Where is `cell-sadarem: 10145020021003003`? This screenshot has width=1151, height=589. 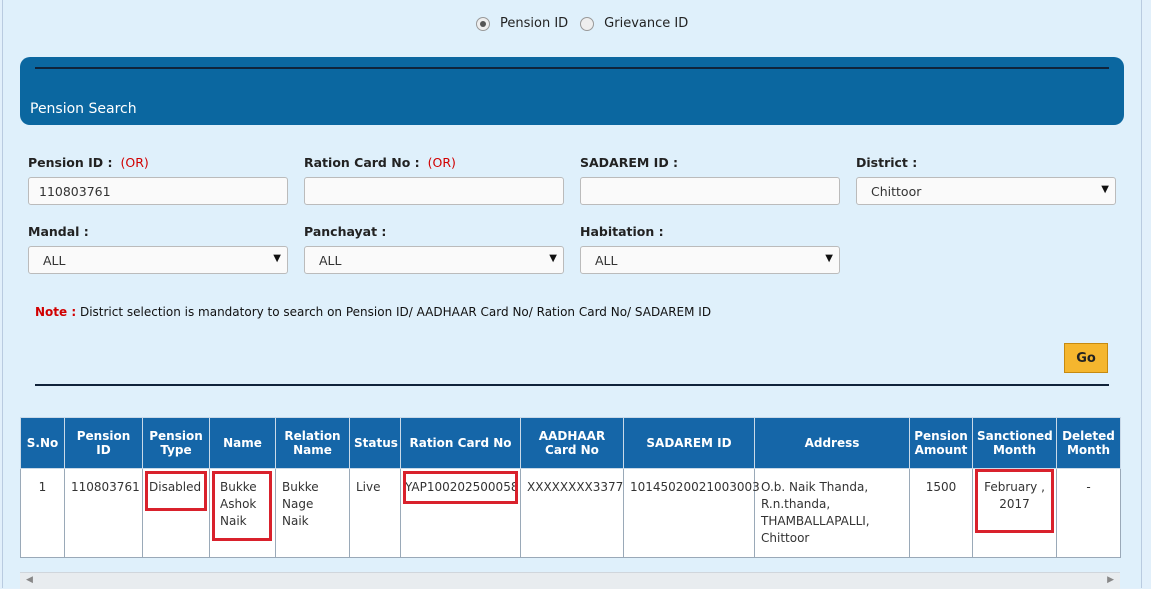
cell-sadarem: 10145020021003003 is located at coordinates (691, 513).